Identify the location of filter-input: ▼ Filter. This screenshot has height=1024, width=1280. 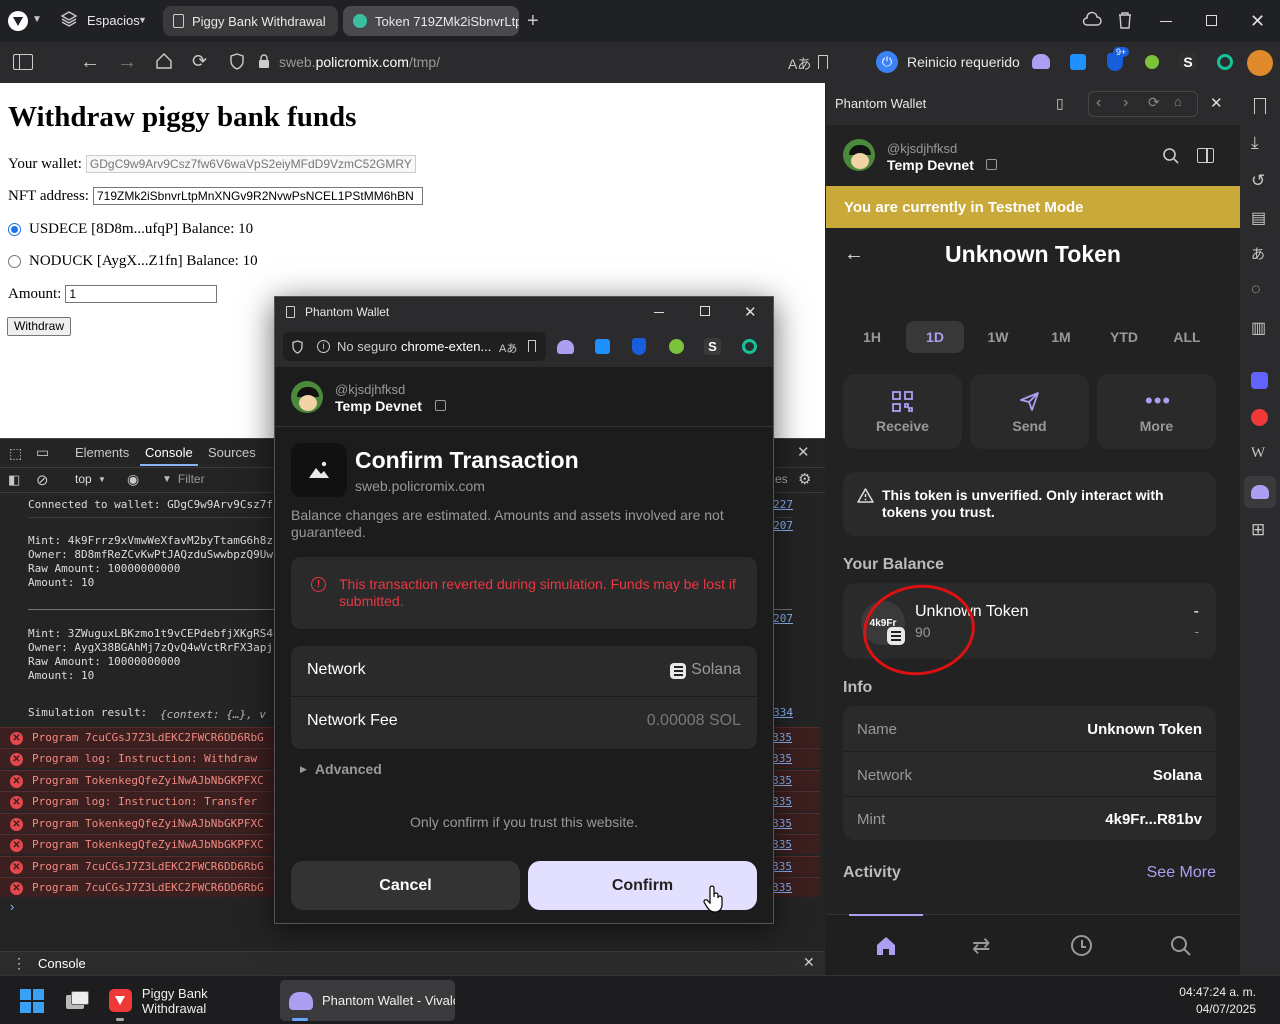
(222, 479).